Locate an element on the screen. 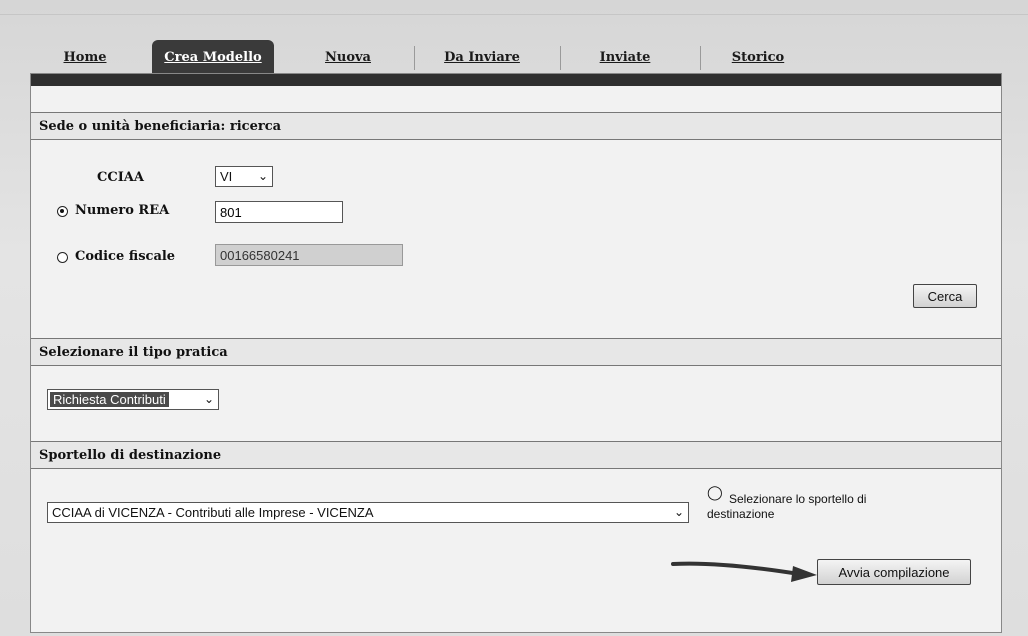  arrow-icon is located at coordinates (744, 571).